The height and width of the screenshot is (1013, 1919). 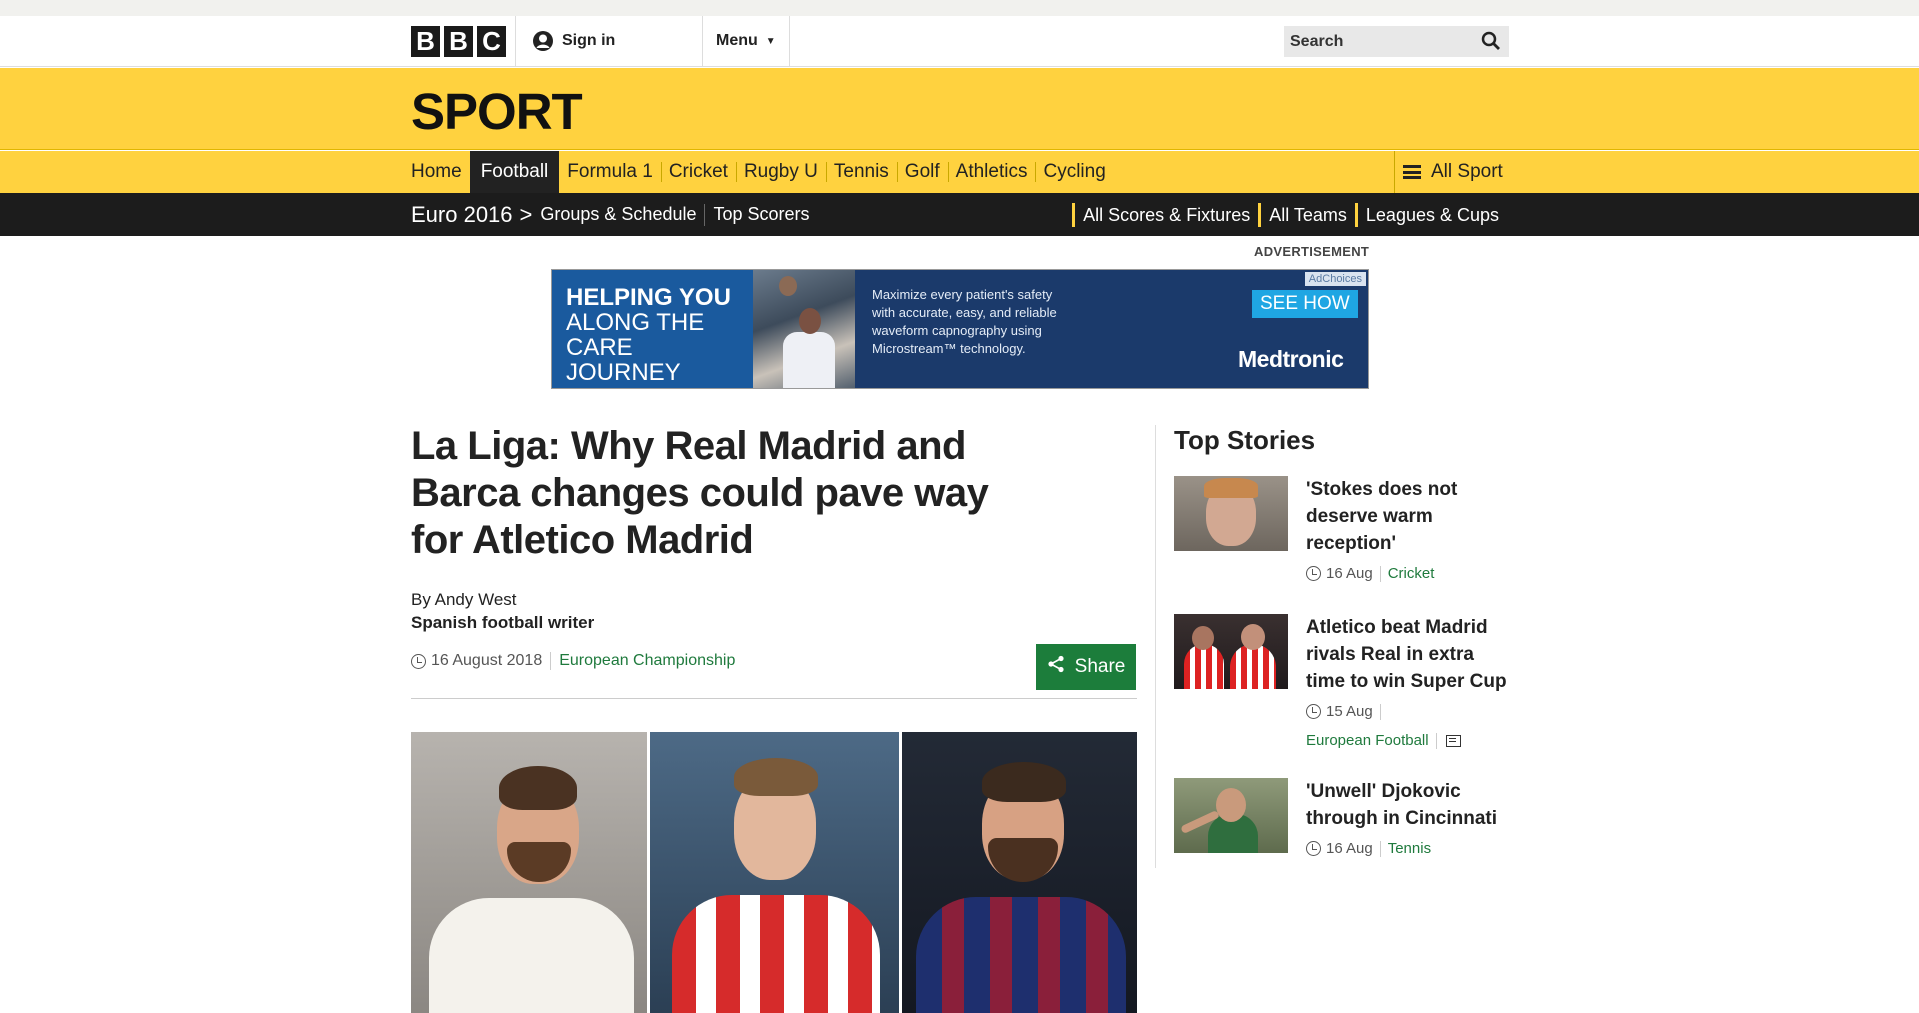 I want to click on story-meta: 16 Aug Tennis, so click(x=1411, y=848).